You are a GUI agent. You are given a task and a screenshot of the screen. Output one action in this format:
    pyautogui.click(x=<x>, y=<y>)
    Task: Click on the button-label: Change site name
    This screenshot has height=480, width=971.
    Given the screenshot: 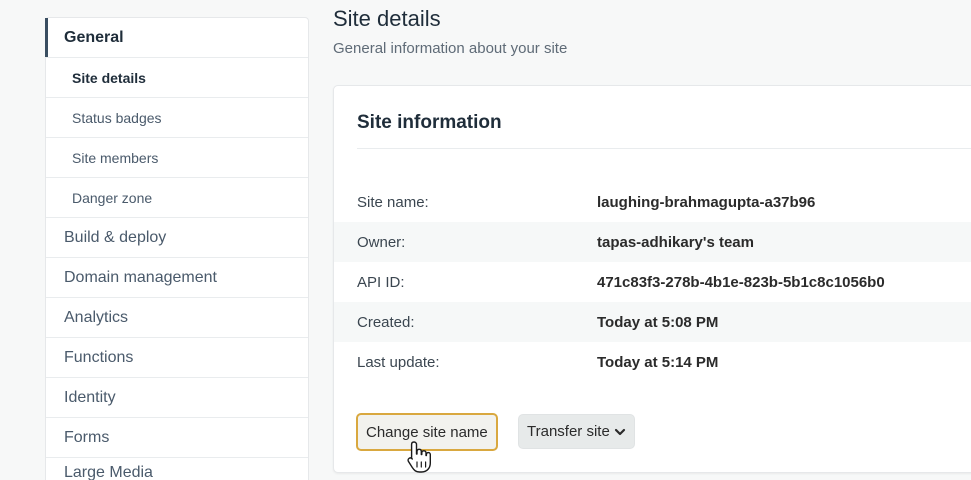 What is the action you would take?
    pyautogui.click(x=427, y=432)
    